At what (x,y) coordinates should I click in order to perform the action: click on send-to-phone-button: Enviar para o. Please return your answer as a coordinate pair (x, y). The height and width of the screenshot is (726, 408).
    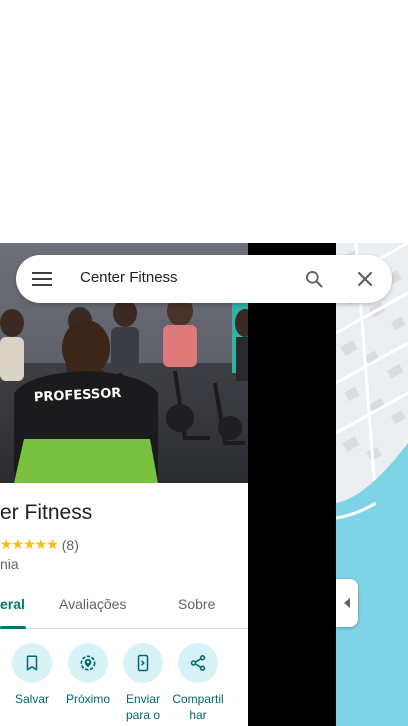
    Looking at the image, I should click on (143, 683).